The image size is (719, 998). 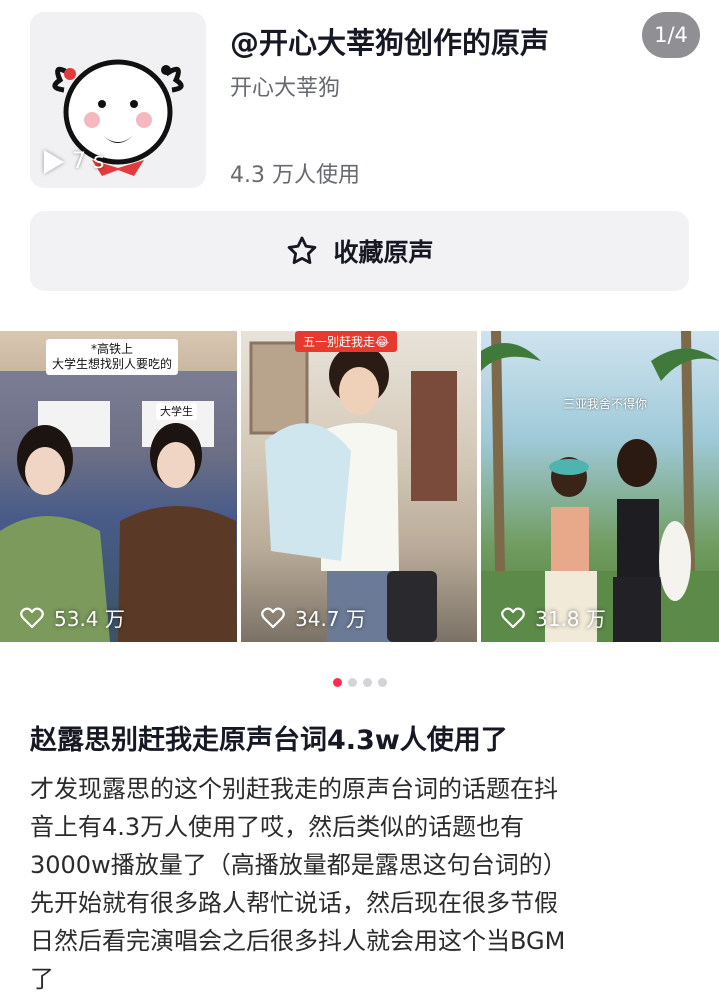 What do you see at coordinates (42, 979) in the screenshot?
I see `post-body-line: 了` at bounding box center [42, 979].